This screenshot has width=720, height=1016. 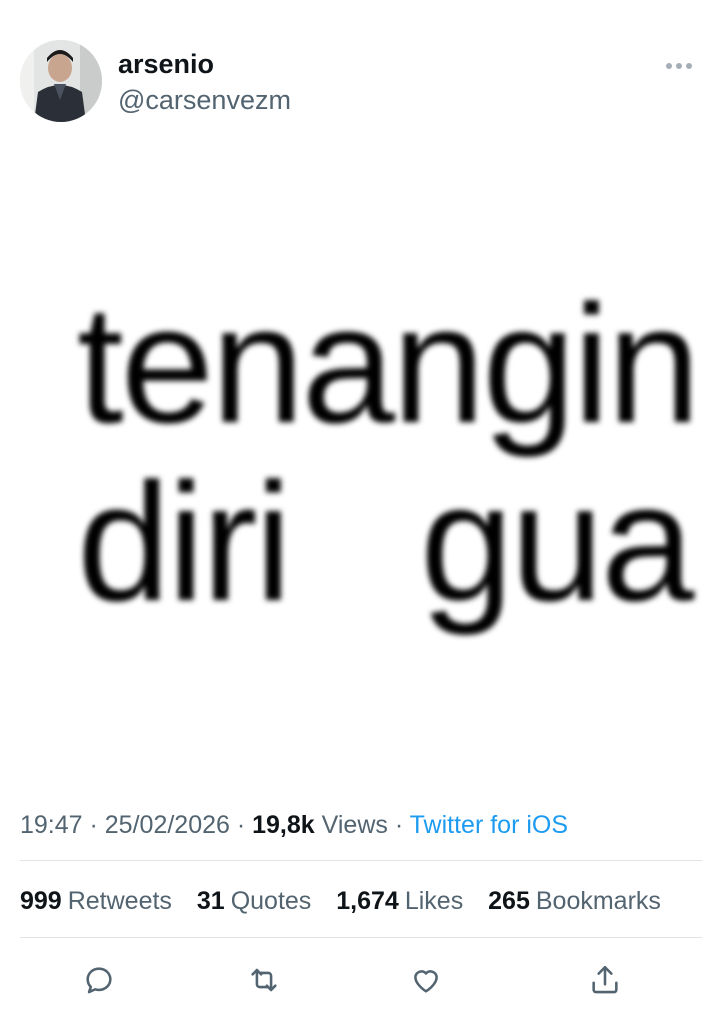 What do you see at coordinates (283, 825) in the screenshot?
I see `views-count: 19,8k` at bounding box center [283, 825].